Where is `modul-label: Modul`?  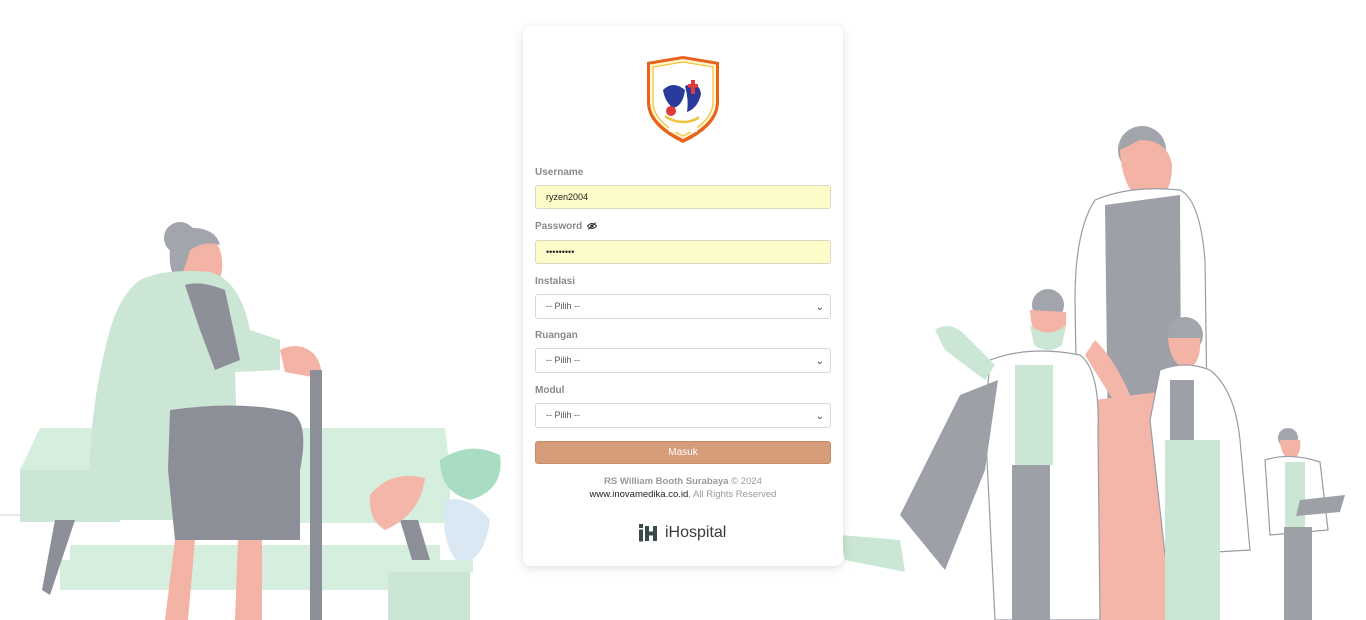
modul-label: Modul is located at coordinates (550, 390).